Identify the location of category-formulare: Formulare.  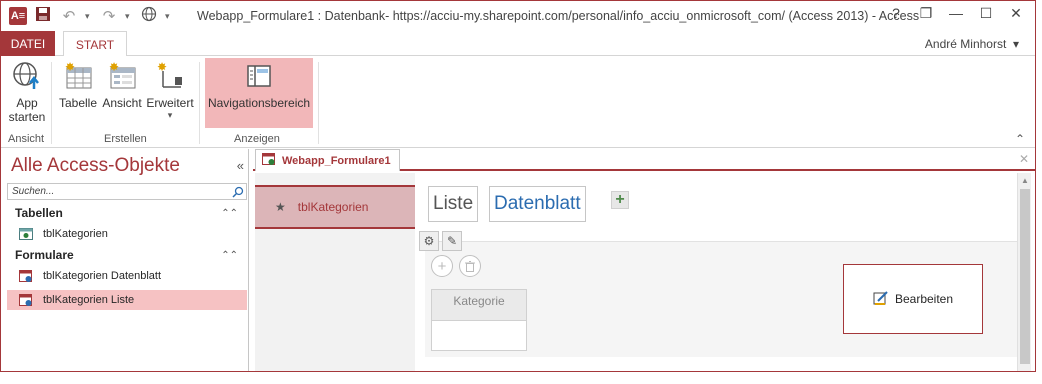
(44, 255).